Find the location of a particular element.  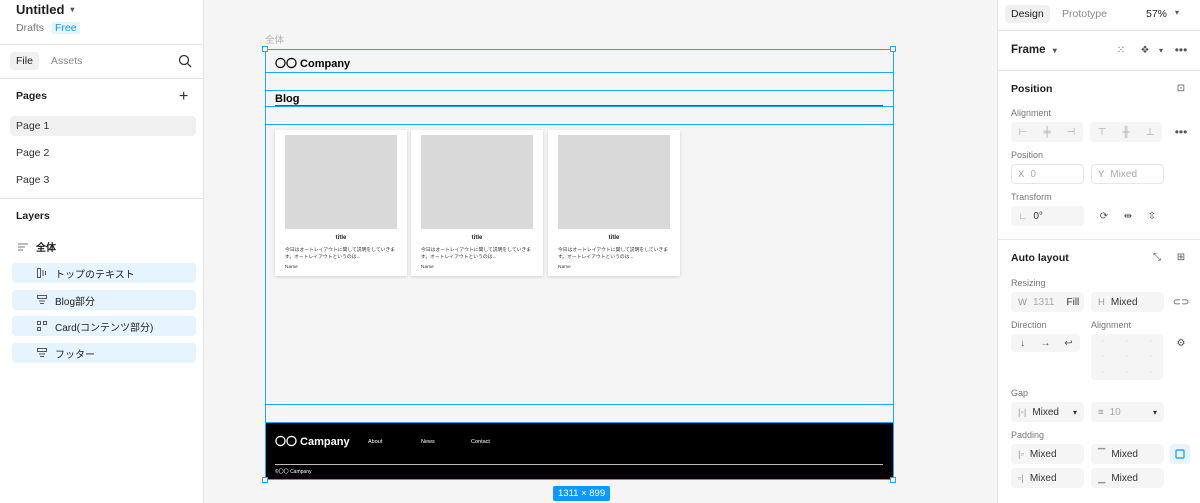

grid-icon: ⁙ is located at coordinates (1121, 50).